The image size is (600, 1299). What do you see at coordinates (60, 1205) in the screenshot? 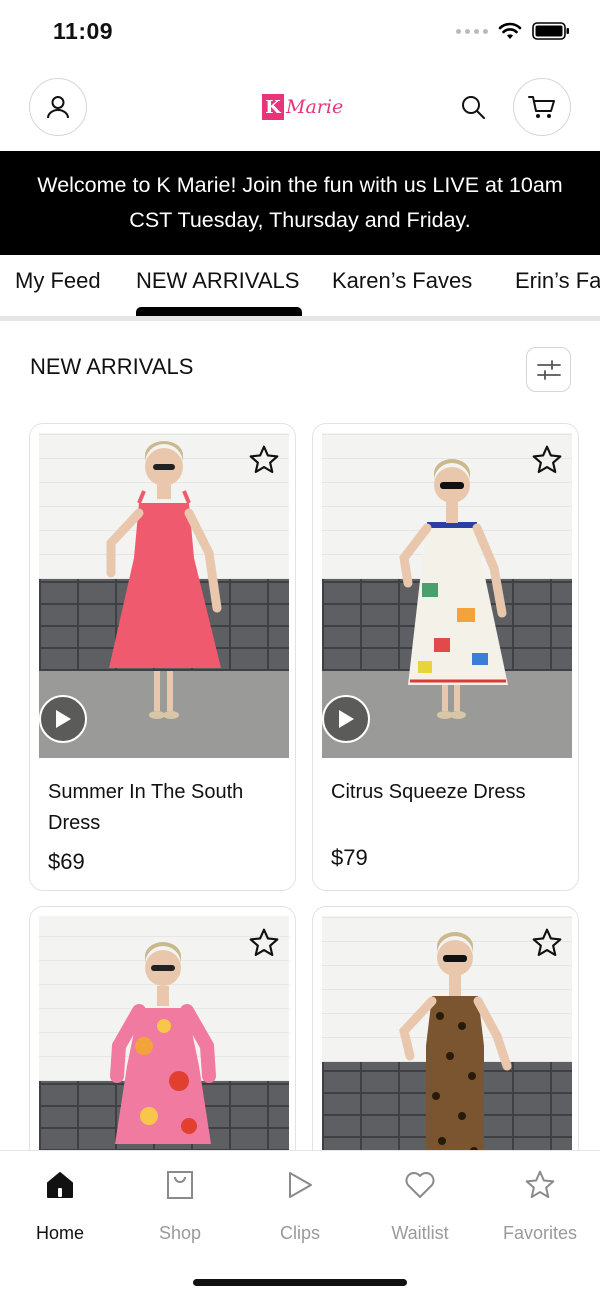
I see `nav-home: Home` at bounding box center [60, 1205].